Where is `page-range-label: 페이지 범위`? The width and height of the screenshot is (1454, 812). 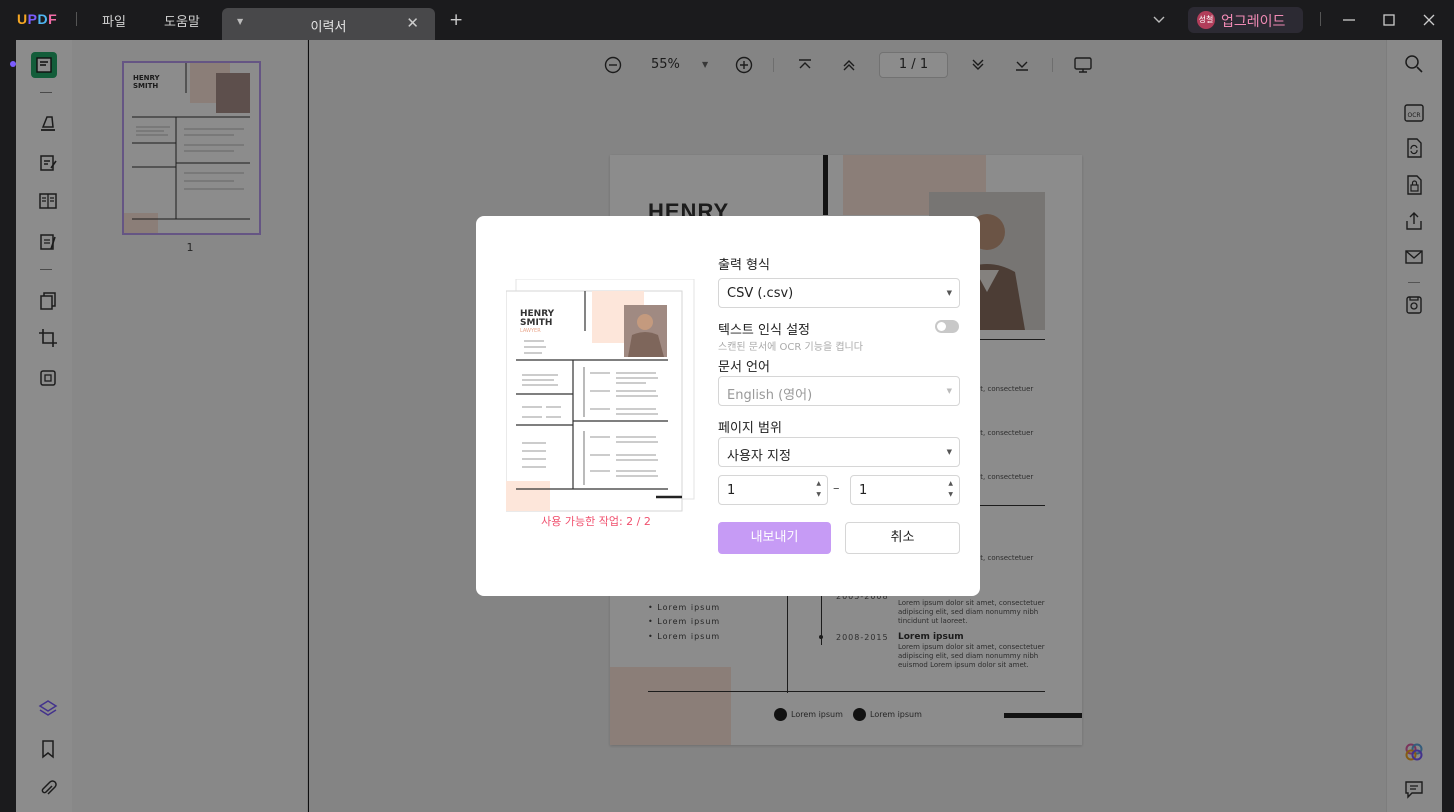
page-range-label: 페이지 범위 is located at coordinates (750, 428).